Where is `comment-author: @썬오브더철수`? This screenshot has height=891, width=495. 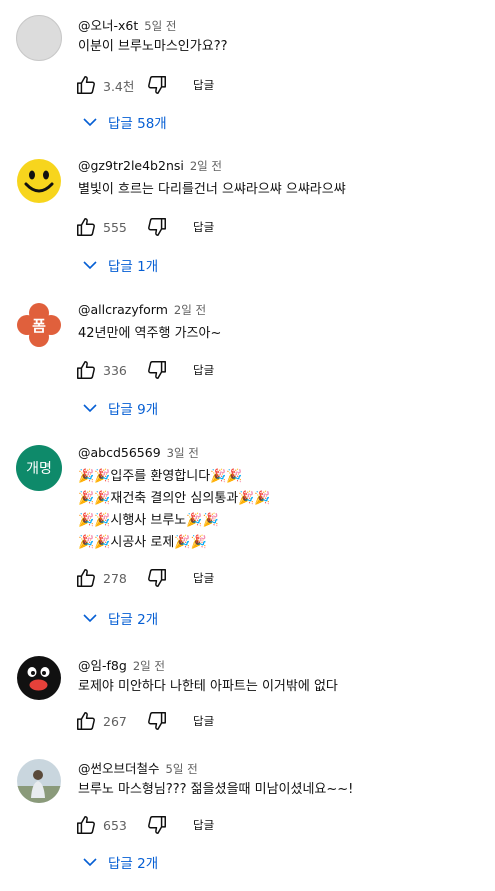 comment-author: @썬오브더철수 is located at coordinates (119, 768).